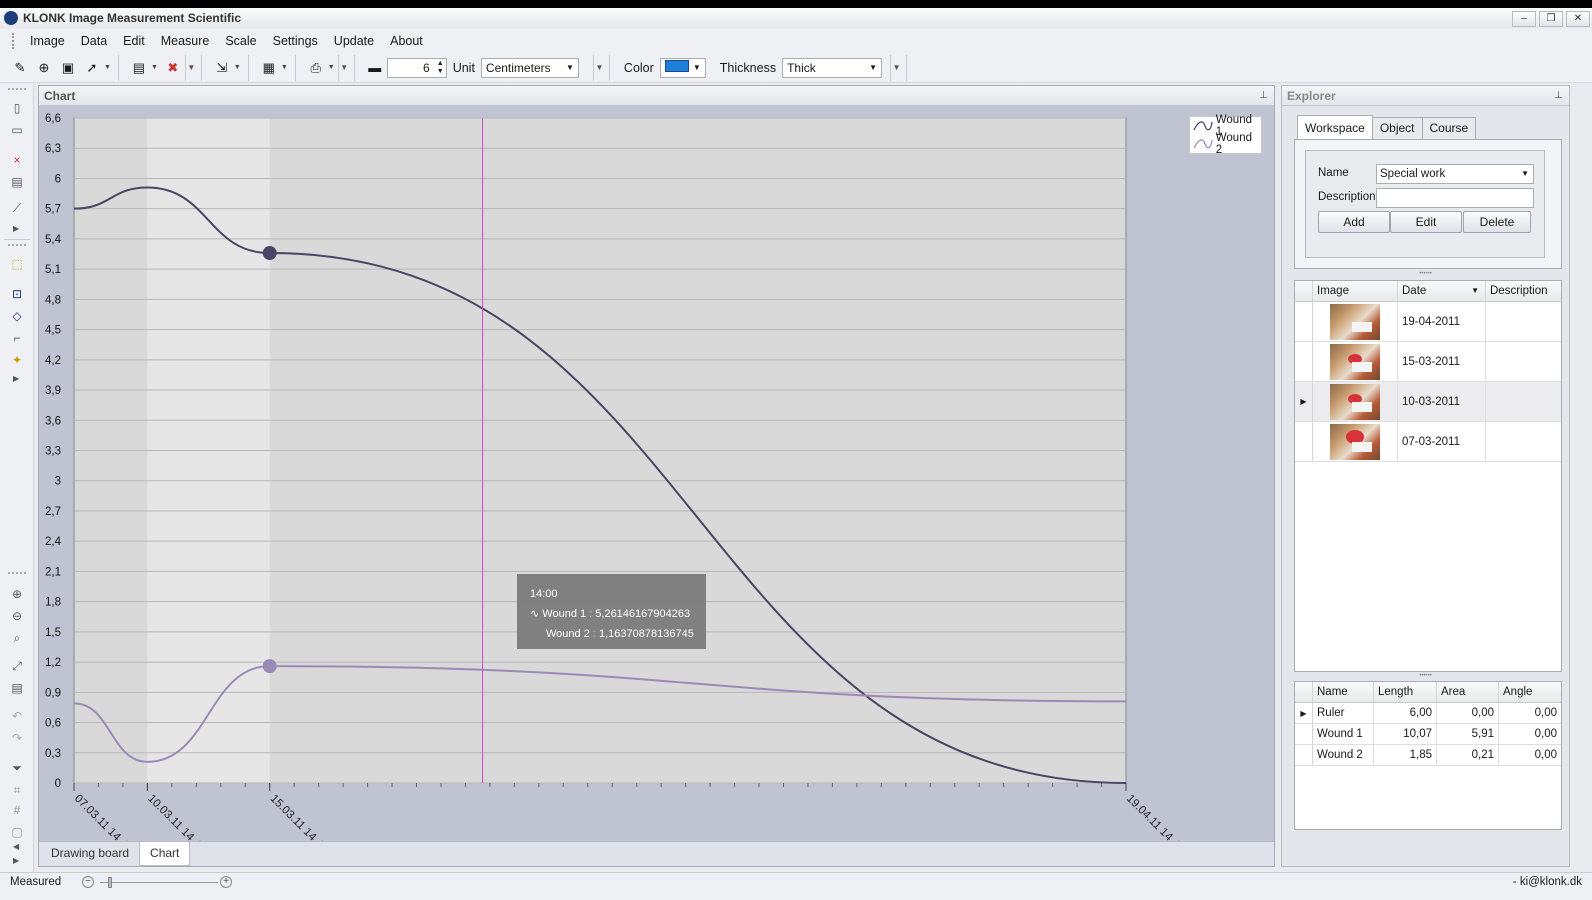 This screenshot has width=1592, height=900. Describe the element at coordinates (1397, 128) in the screenshot. I see `tab-object: Object` at that location.